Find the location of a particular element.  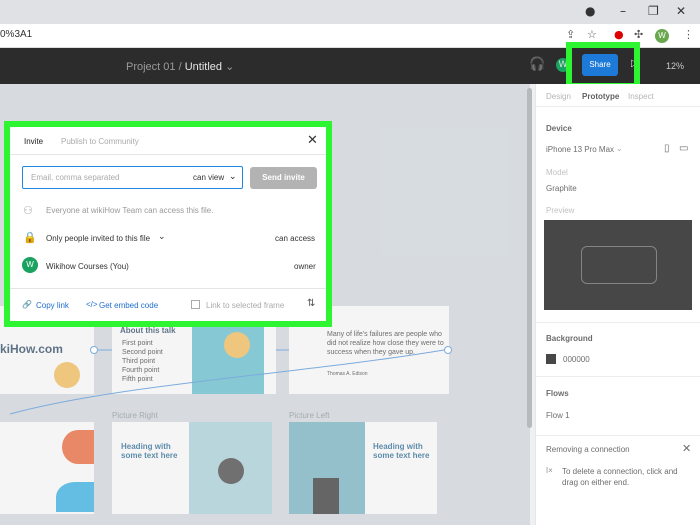

restore-icon: ❐ is located at coordinates (653, 11).